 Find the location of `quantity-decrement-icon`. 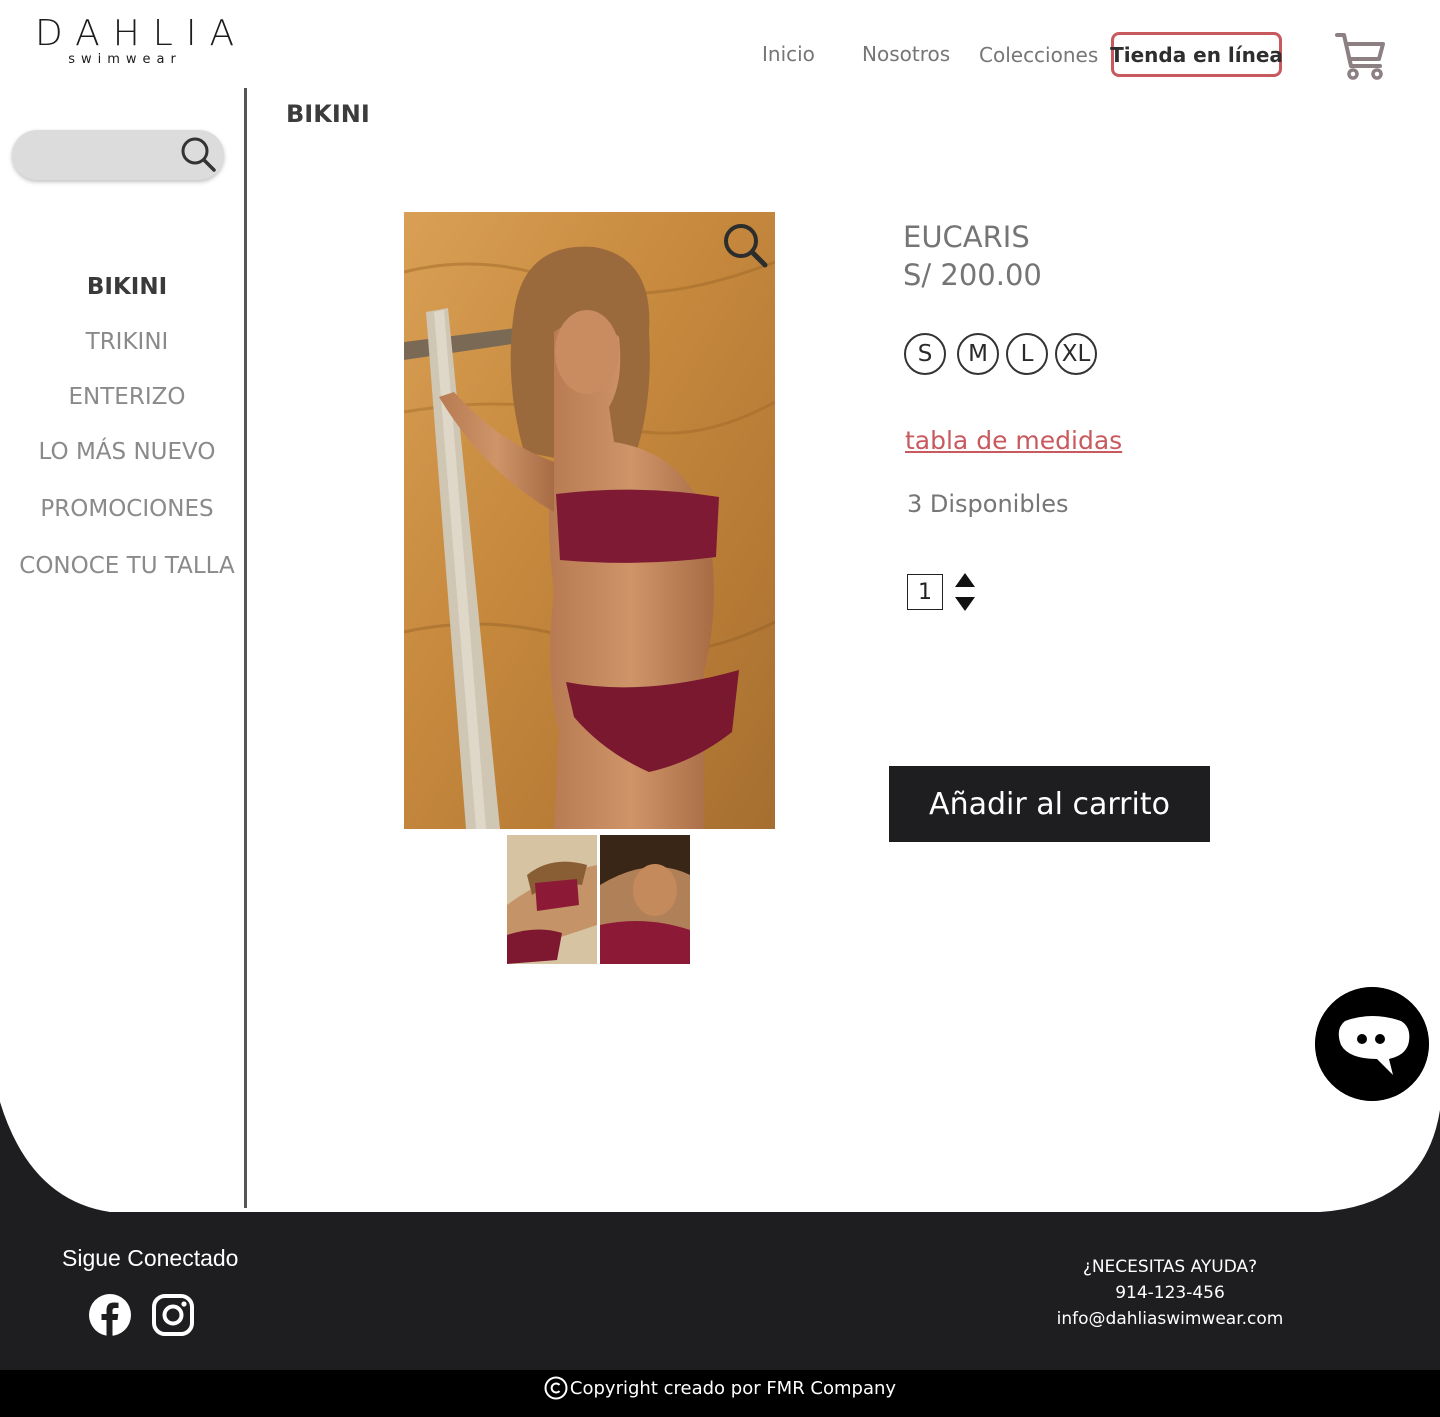

quantity-decrement-icon is located at coordinates (965, 604).